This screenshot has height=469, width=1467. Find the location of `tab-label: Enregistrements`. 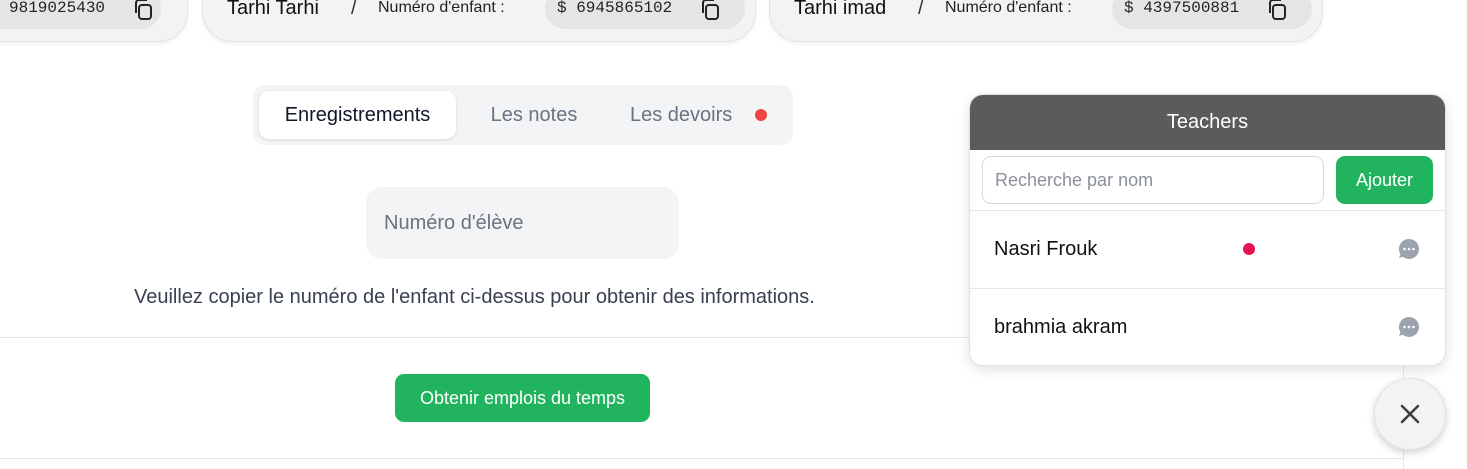

tab-label: Enregistrements is located at coordinates (357, 114).